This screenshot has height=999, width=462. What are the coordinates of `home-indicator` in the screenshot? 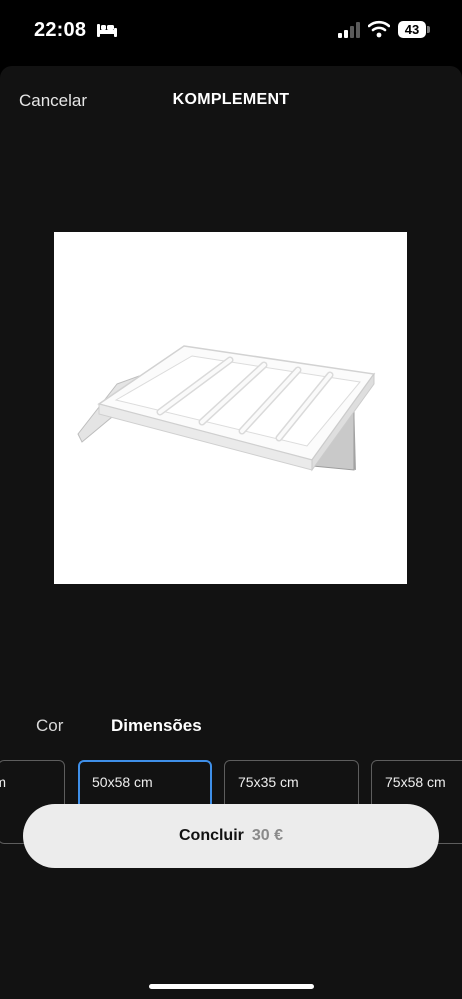 It's located at (231, 986).